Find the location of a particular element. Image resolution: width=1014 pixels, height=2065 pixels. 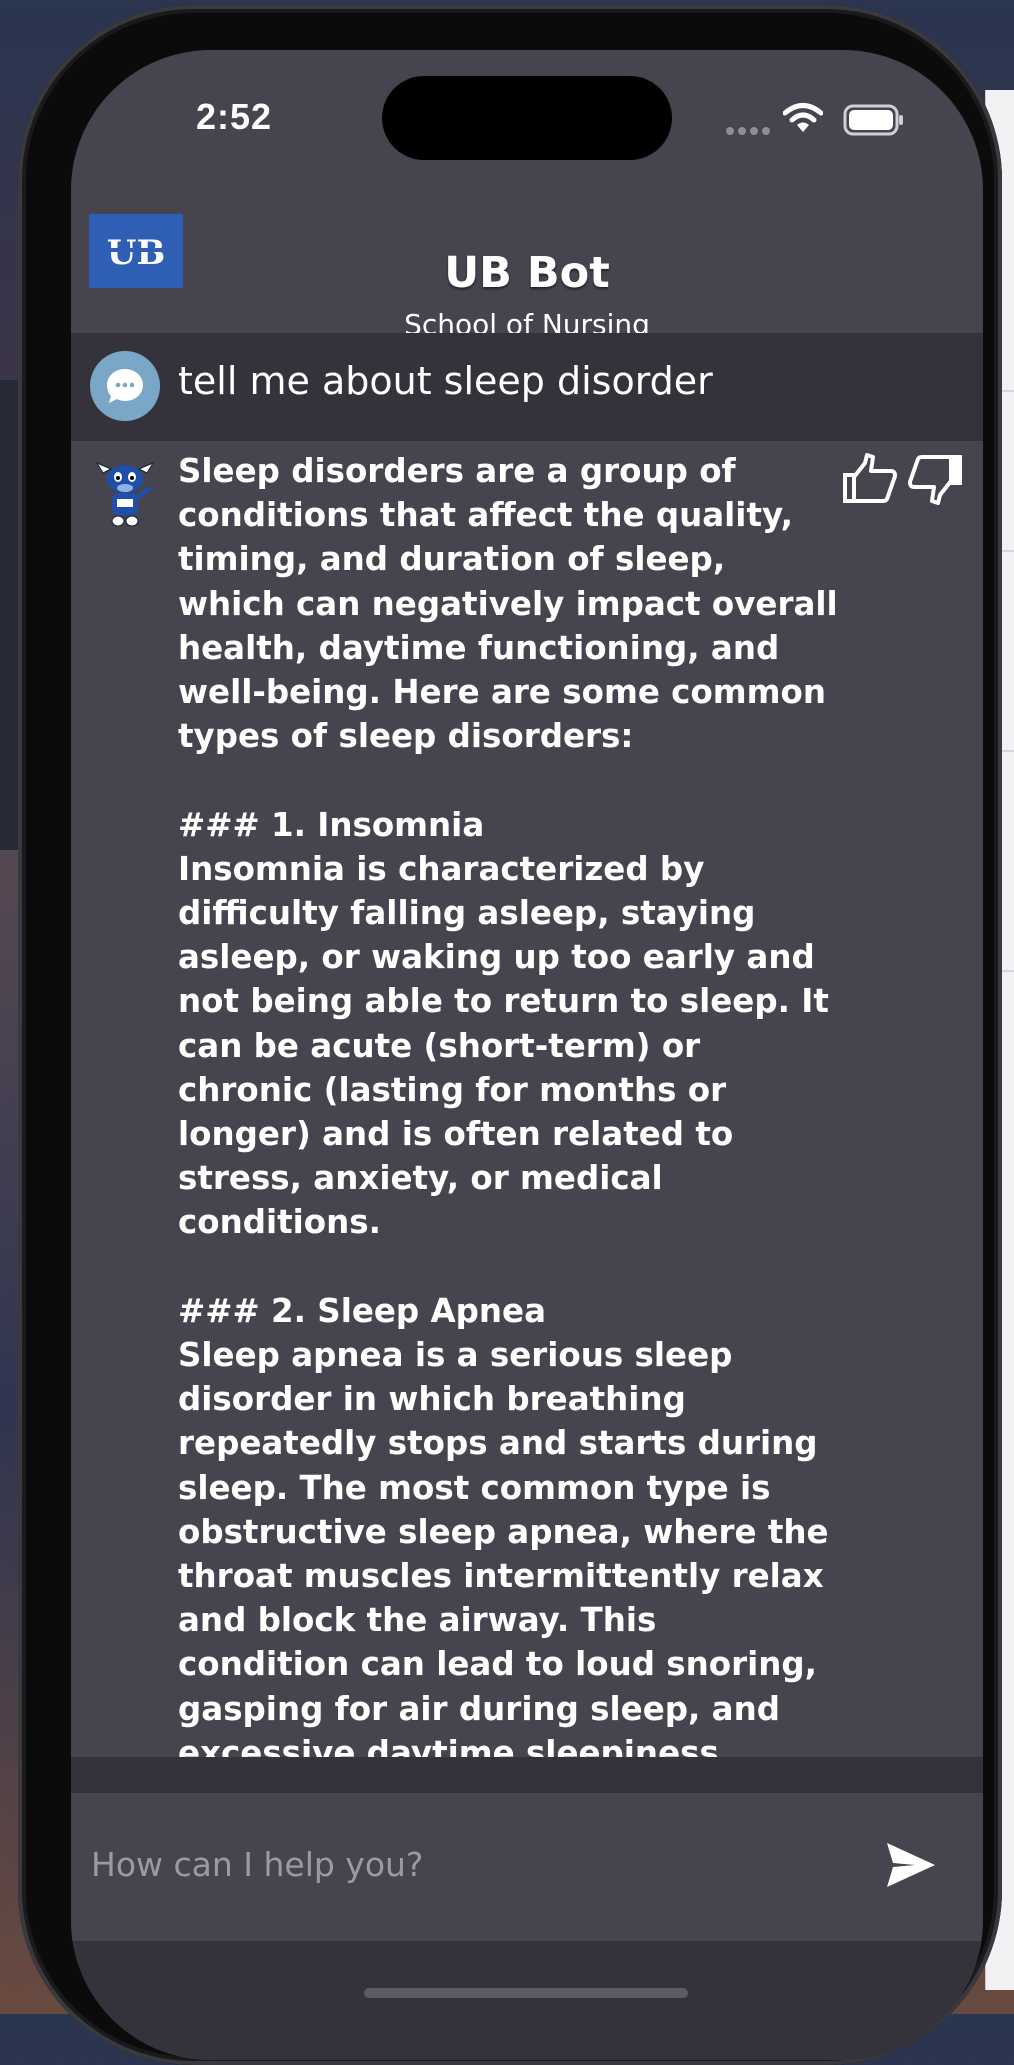

background-window-left is located at coordinates (9, 615).